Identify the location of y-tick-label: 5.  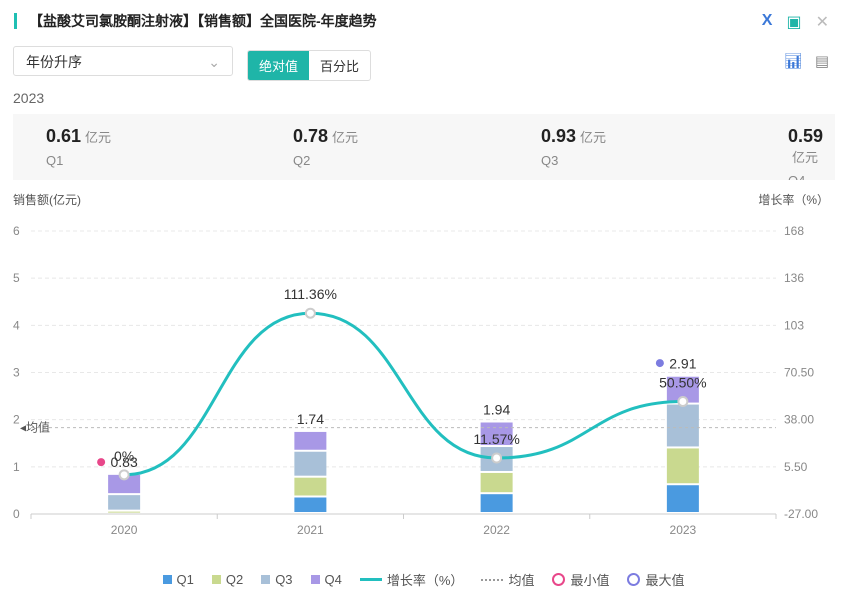
(16, 278).